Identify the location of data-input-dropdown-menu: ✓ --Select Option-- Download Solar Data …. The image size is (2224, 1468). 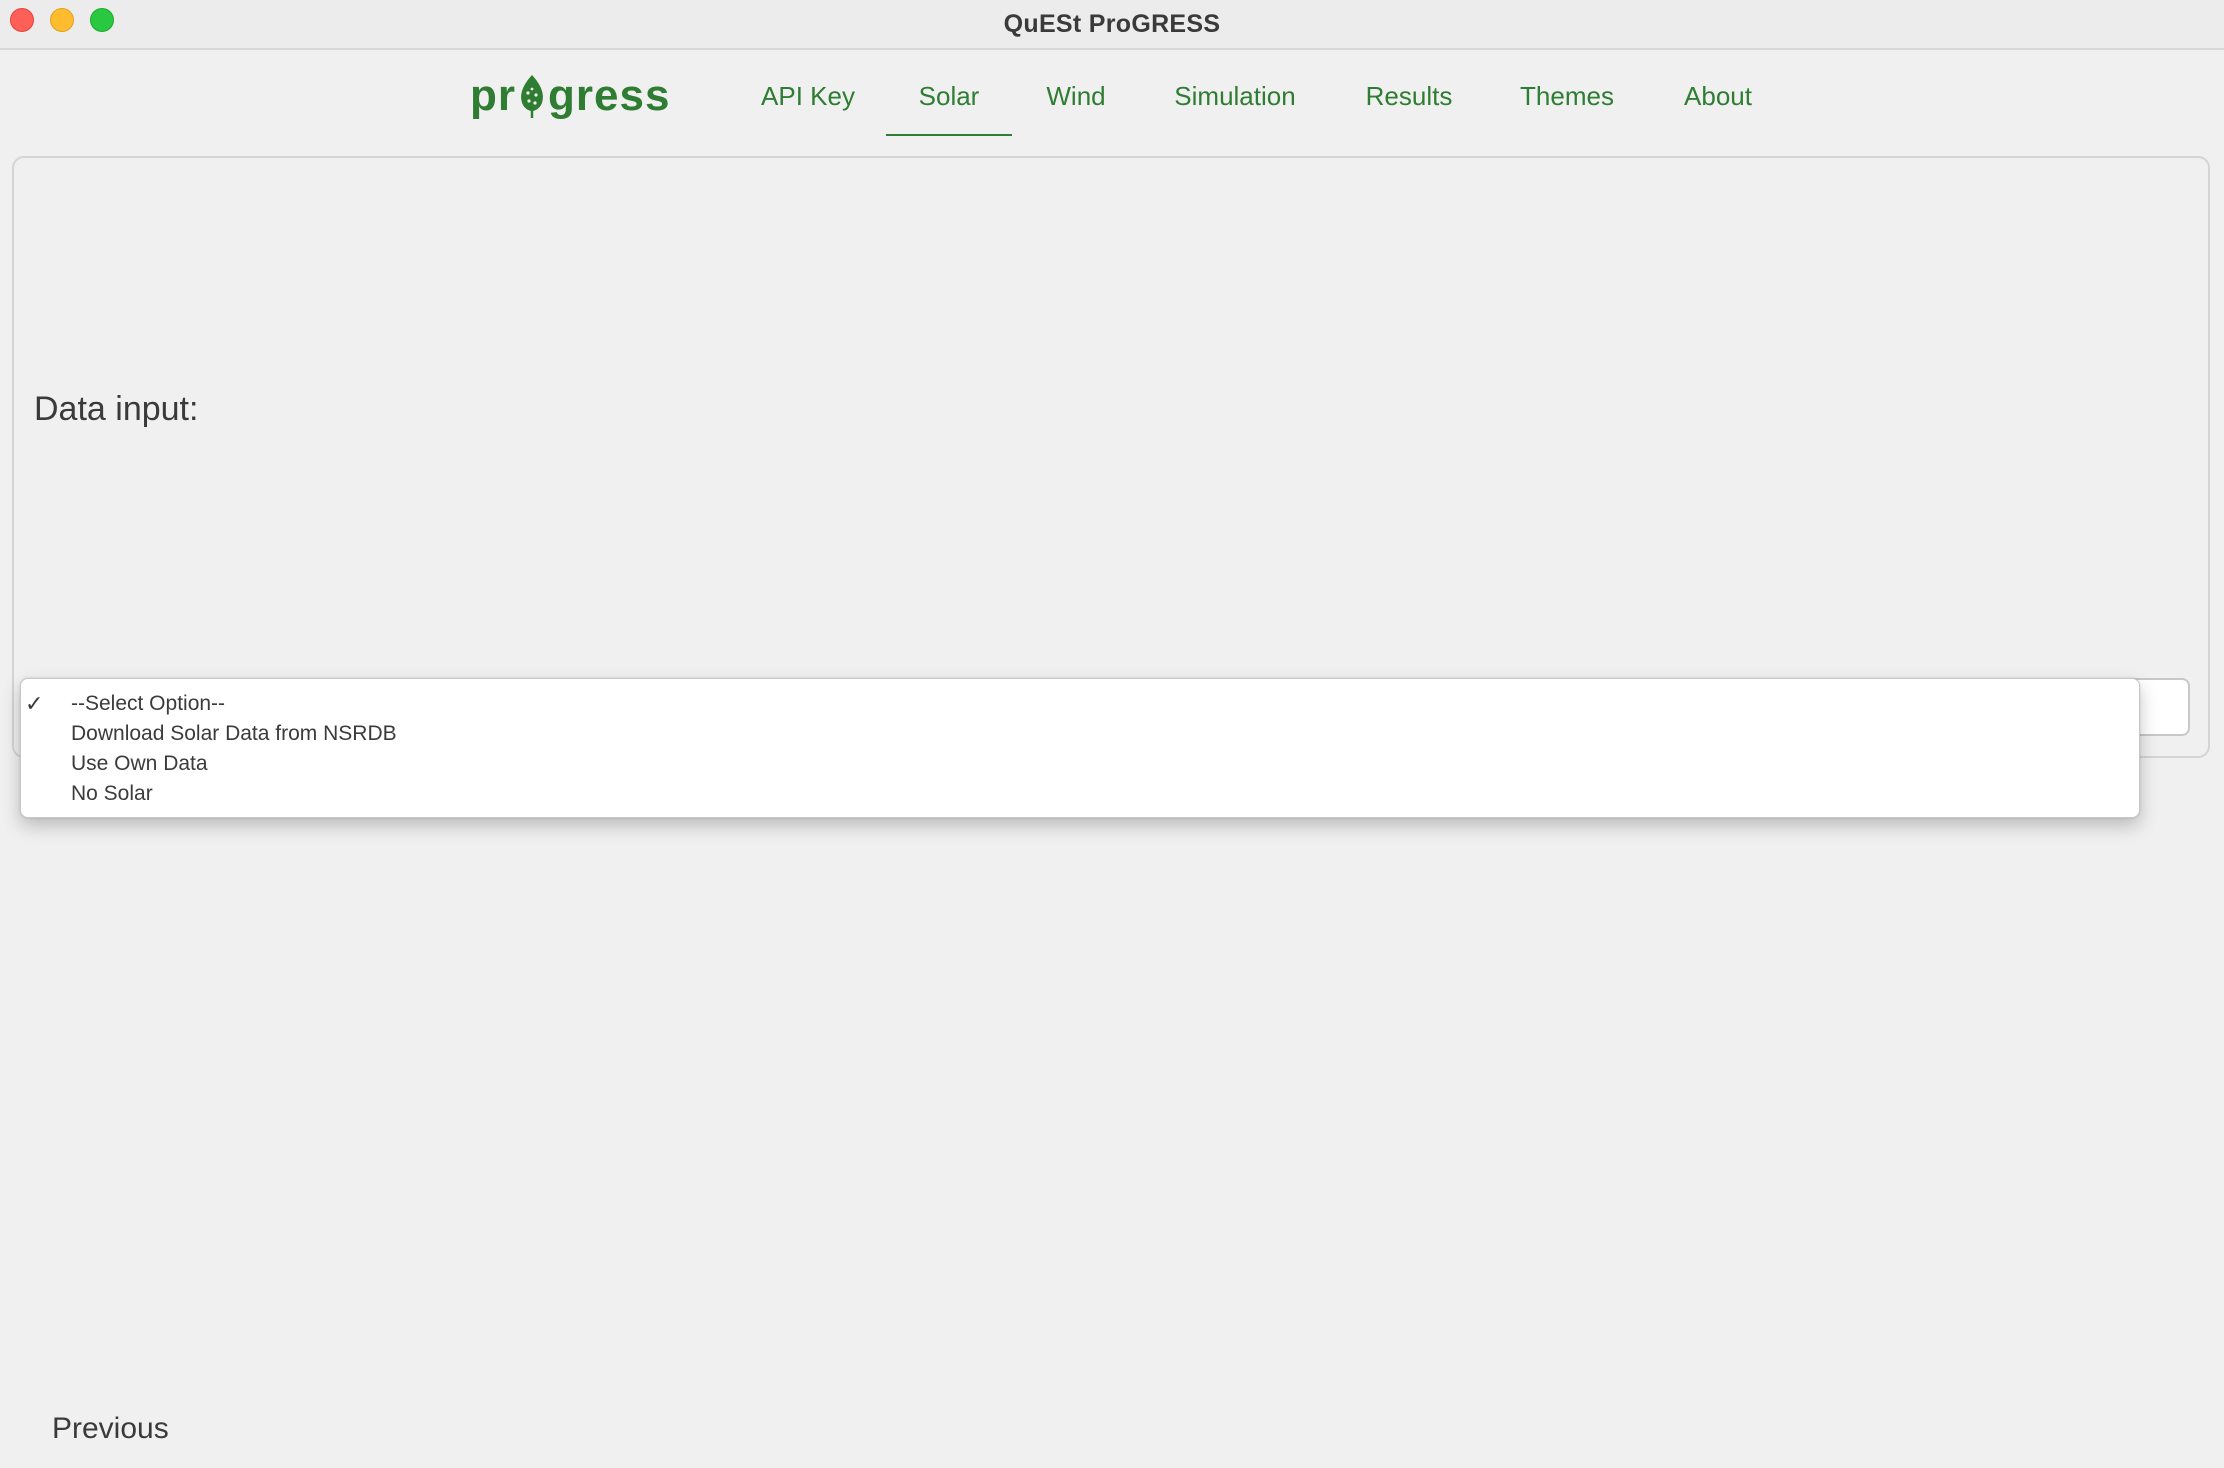
(1080, 748).